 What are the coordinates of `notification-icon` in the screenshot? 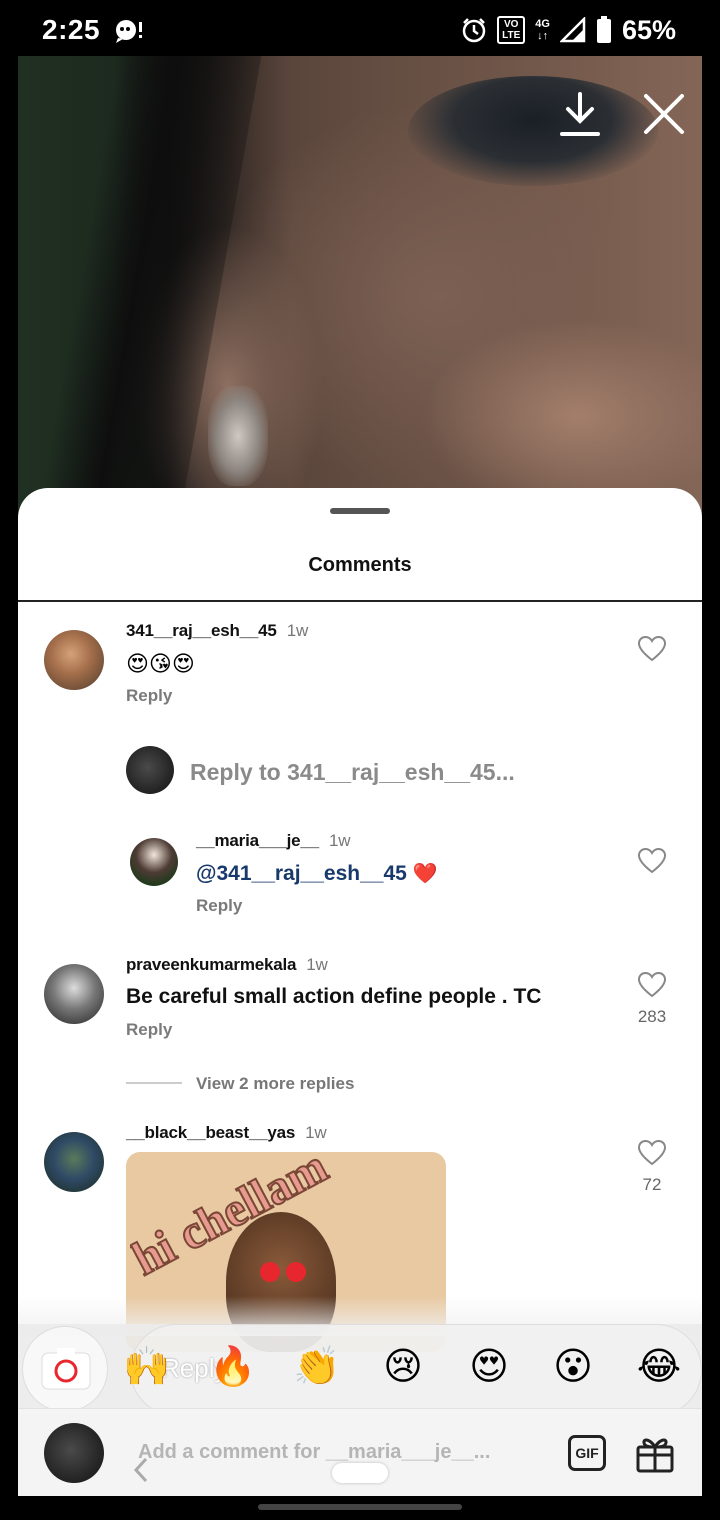 It's located at (129, 31).